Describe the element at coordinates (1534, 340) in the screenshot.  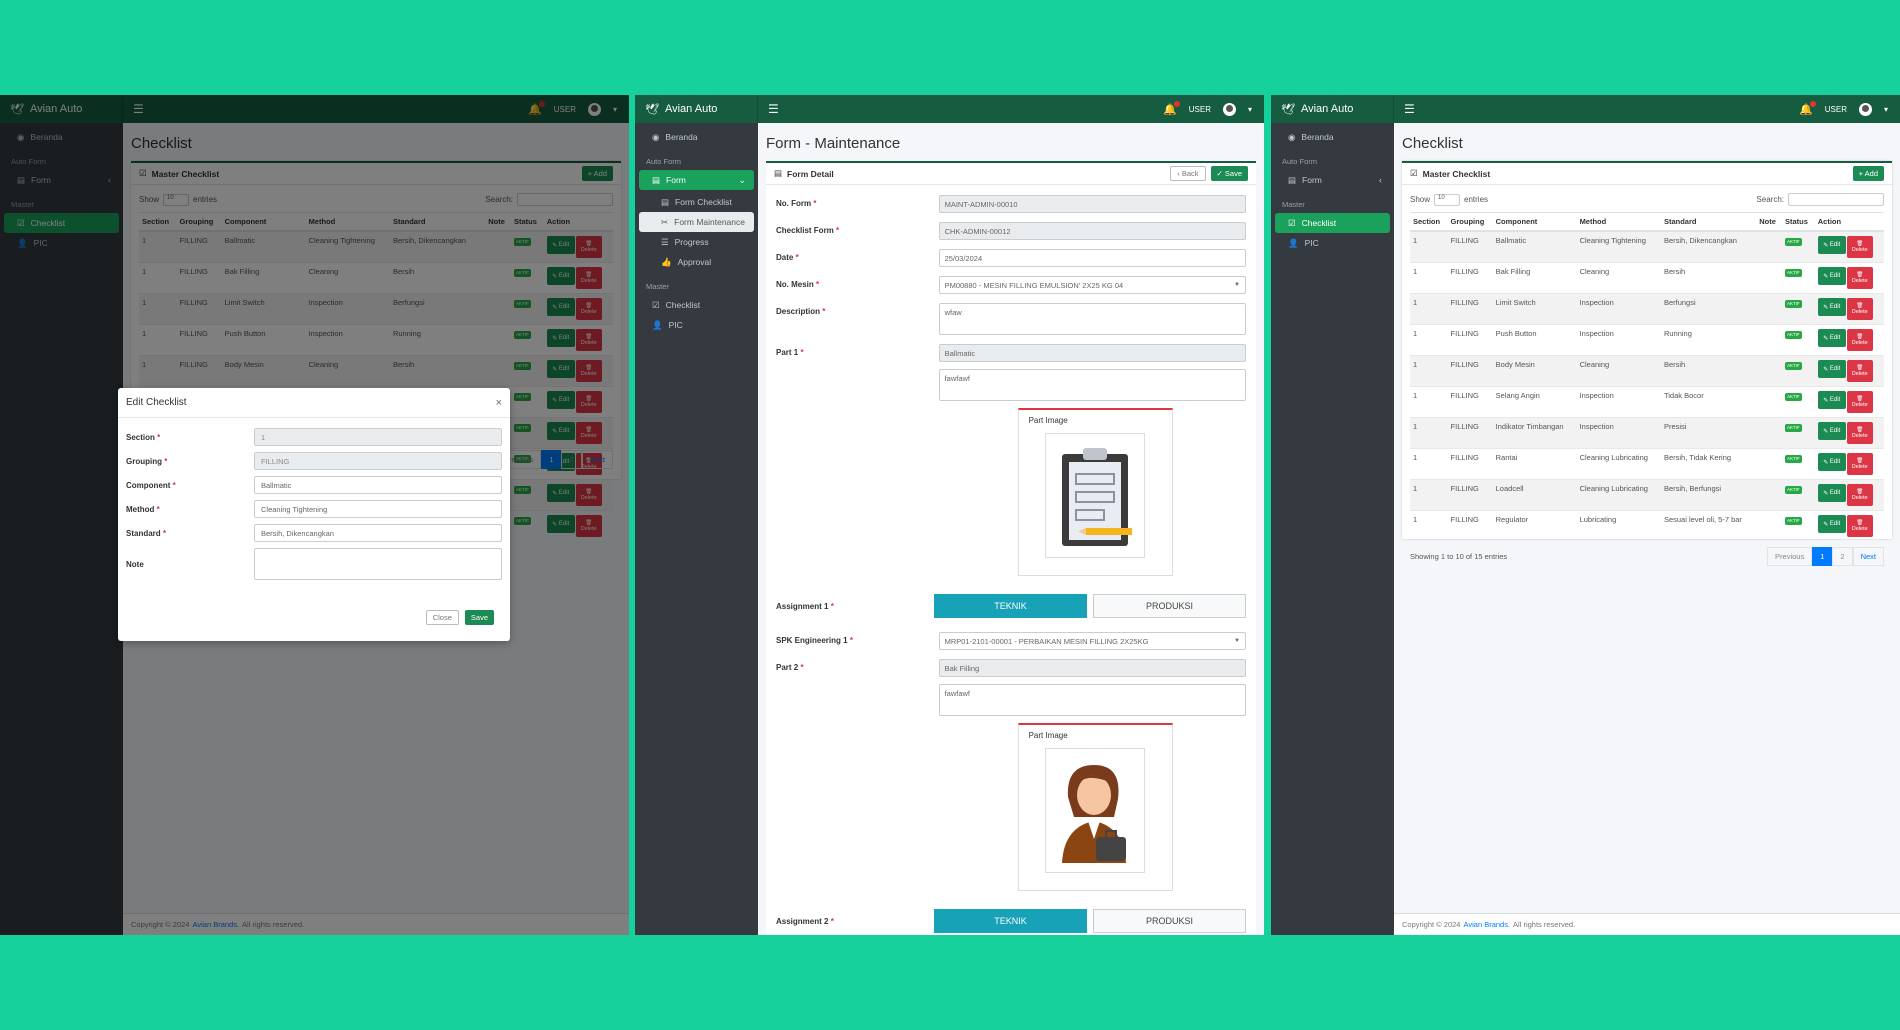
I see `table-cell: Push Button` at that location.